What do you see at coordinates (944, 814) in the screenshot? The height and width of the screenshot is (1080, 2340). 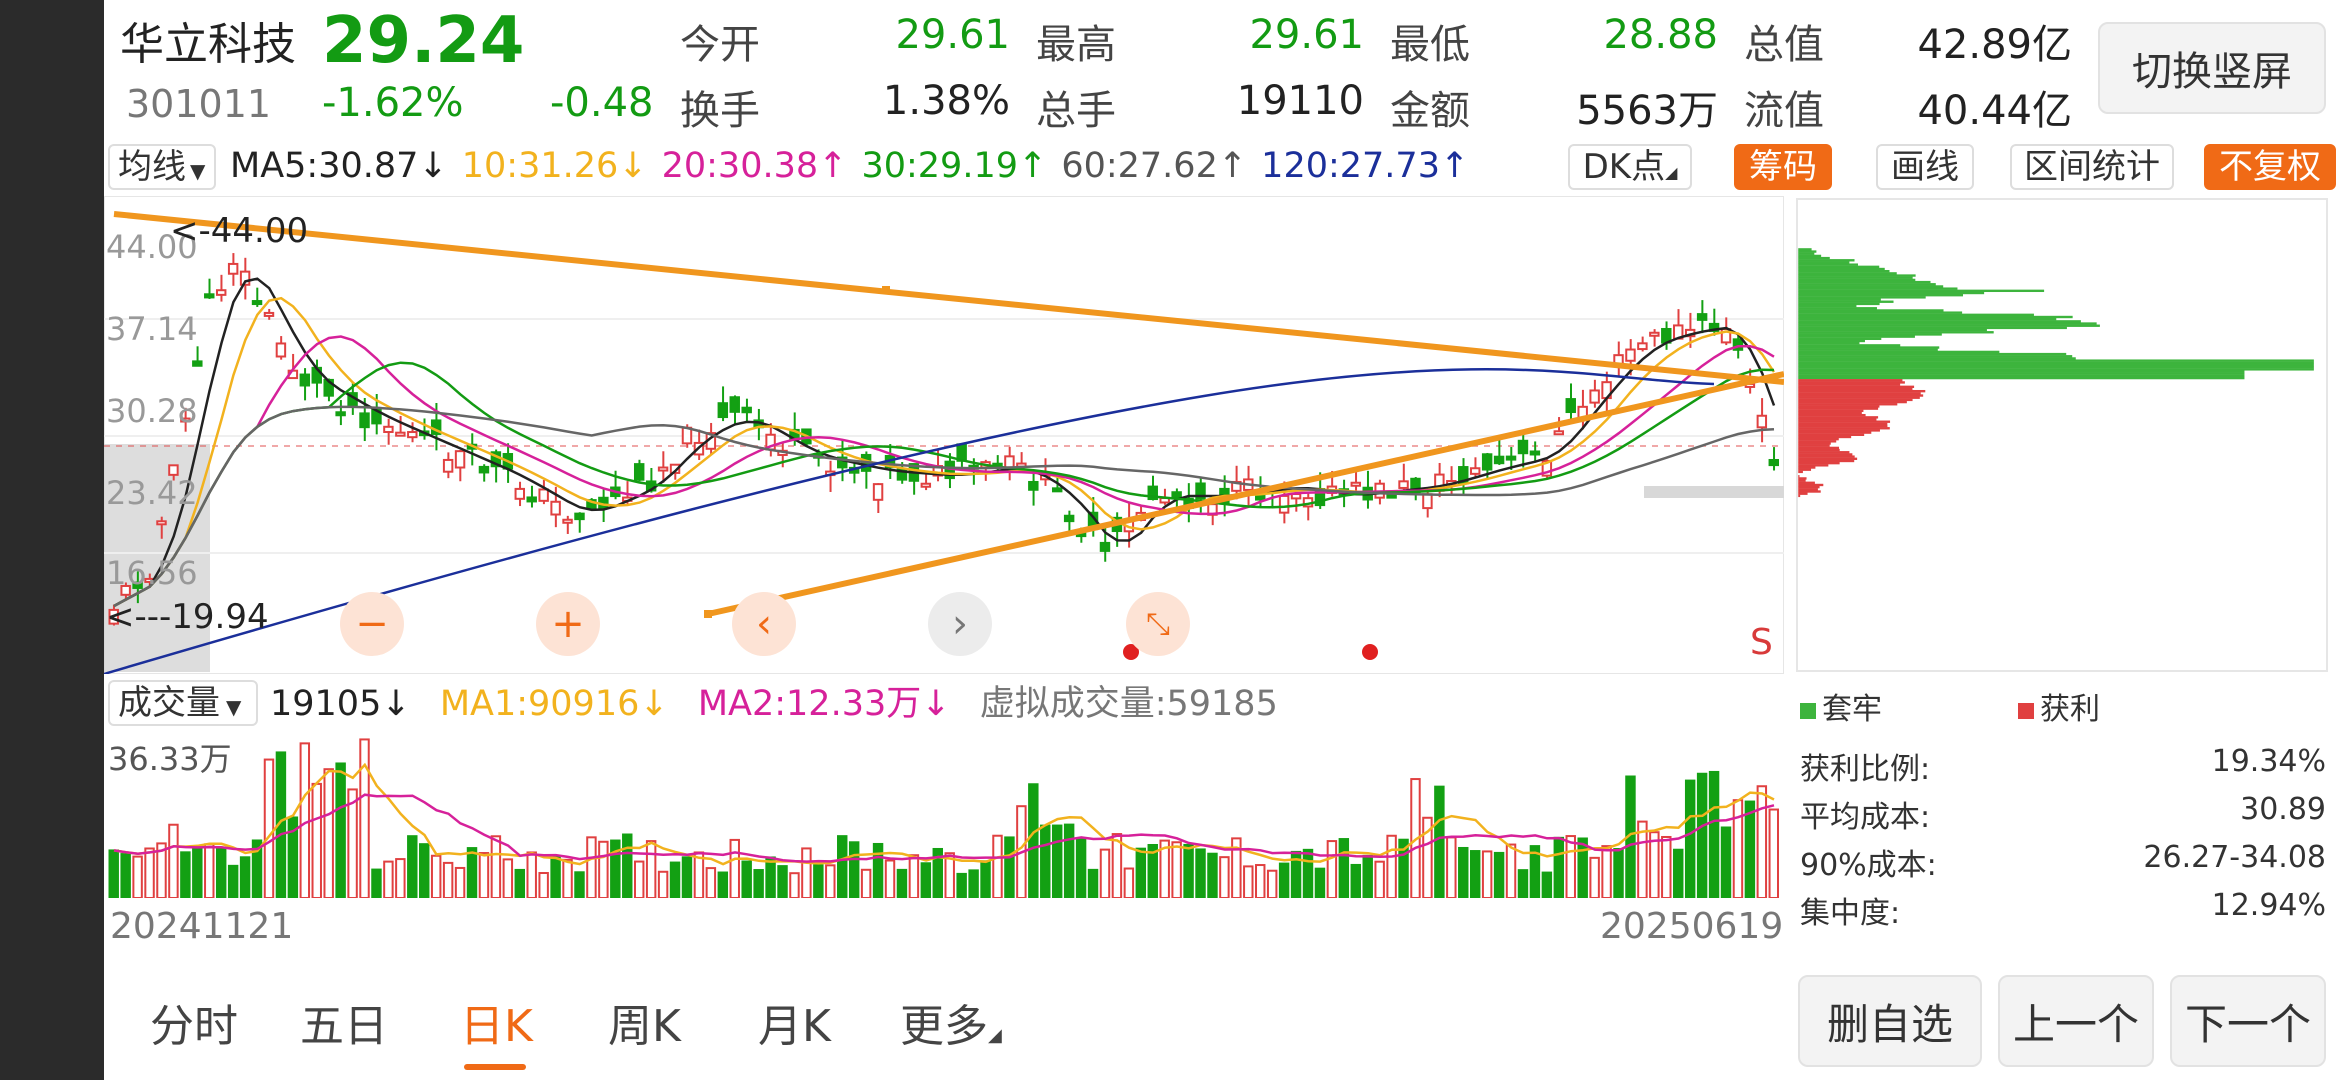 I see `volume-chart: 36.33万` at bounding box center [944, 814].